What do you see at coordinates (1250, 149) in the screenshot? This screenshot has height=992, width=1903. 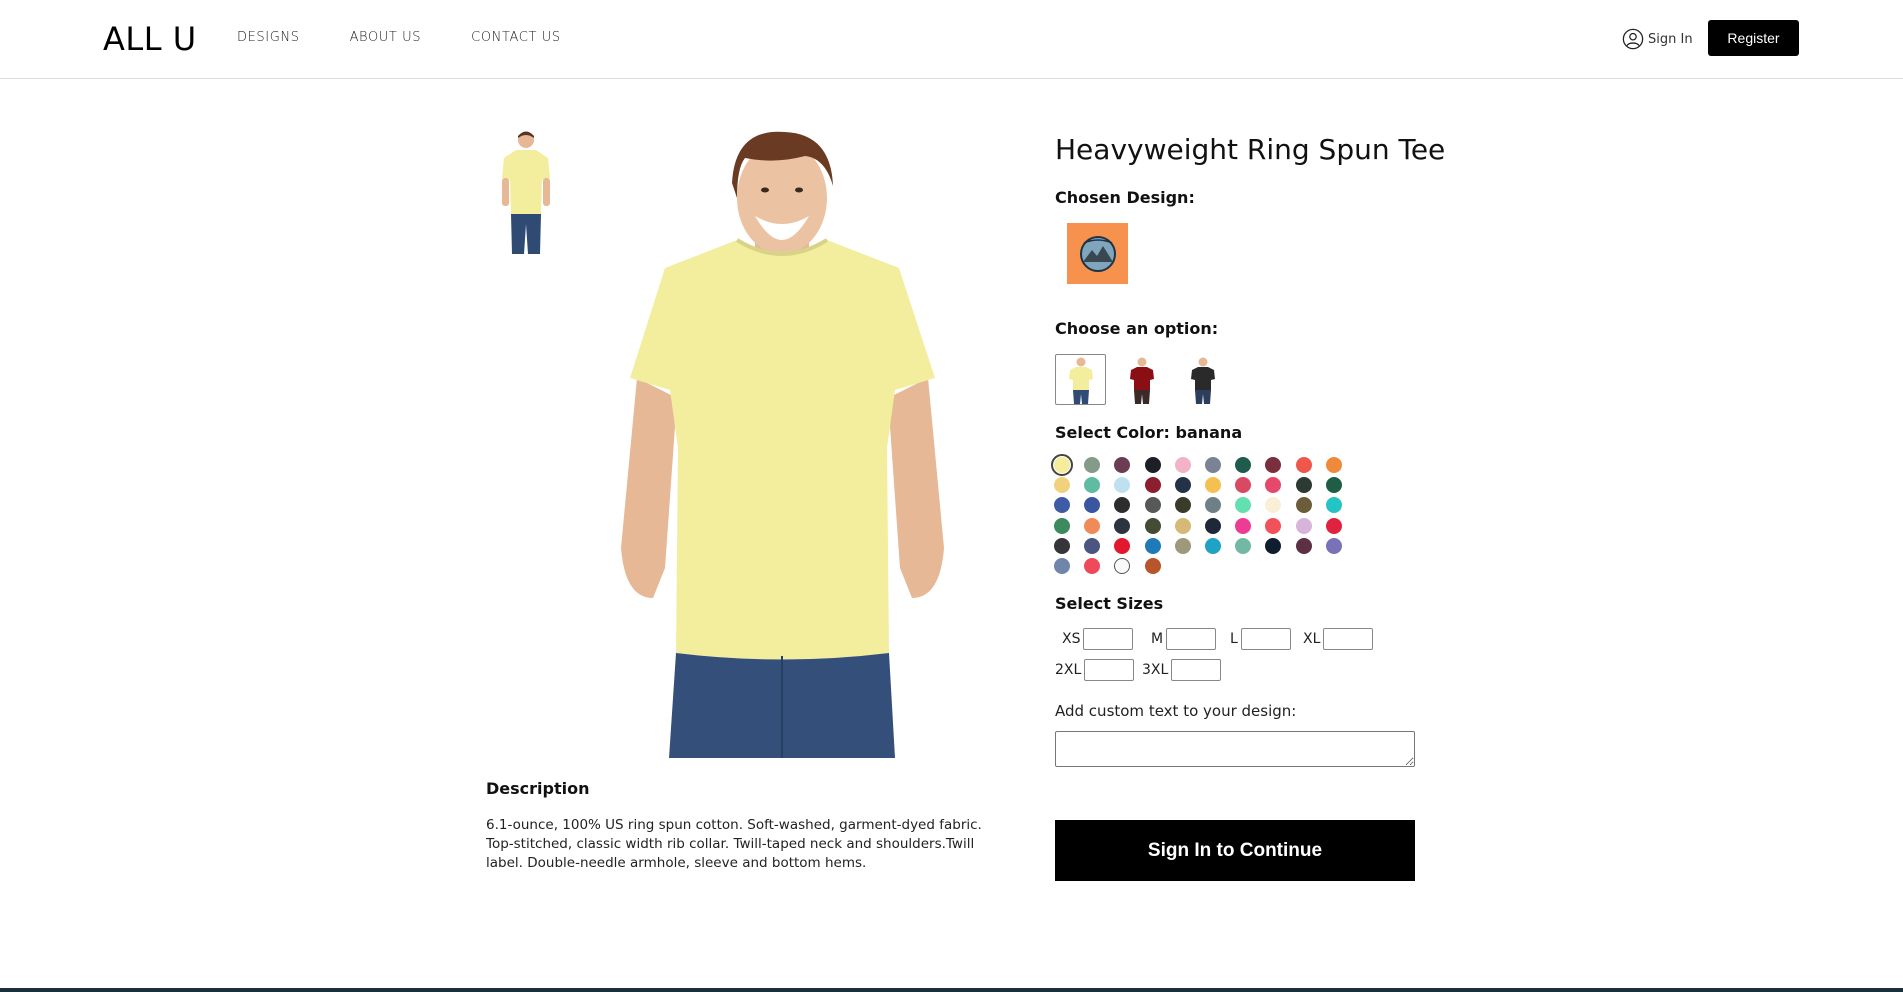 I see `product-title: Heavyweight Ring Spun Tee` at bounding box center [1250, 149].